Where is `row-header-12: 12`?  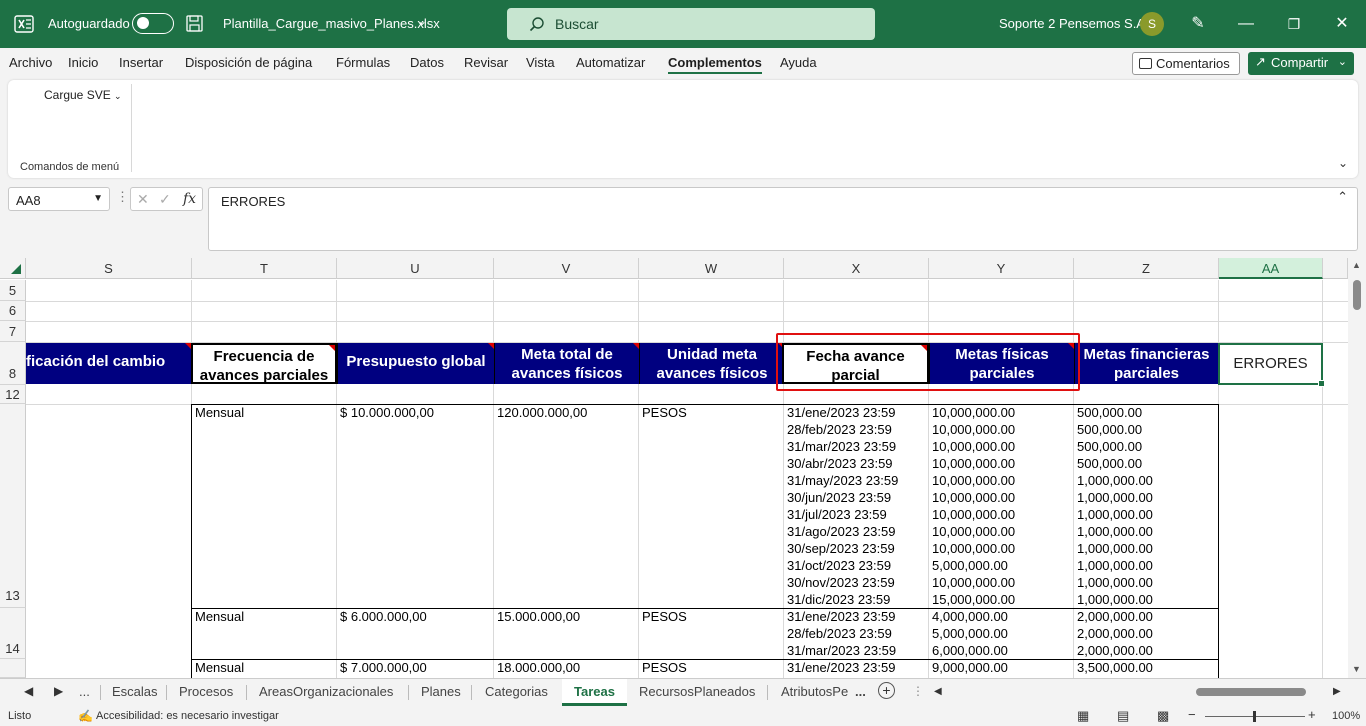
row-header-12: 12 is located at coordinates (13, 394).